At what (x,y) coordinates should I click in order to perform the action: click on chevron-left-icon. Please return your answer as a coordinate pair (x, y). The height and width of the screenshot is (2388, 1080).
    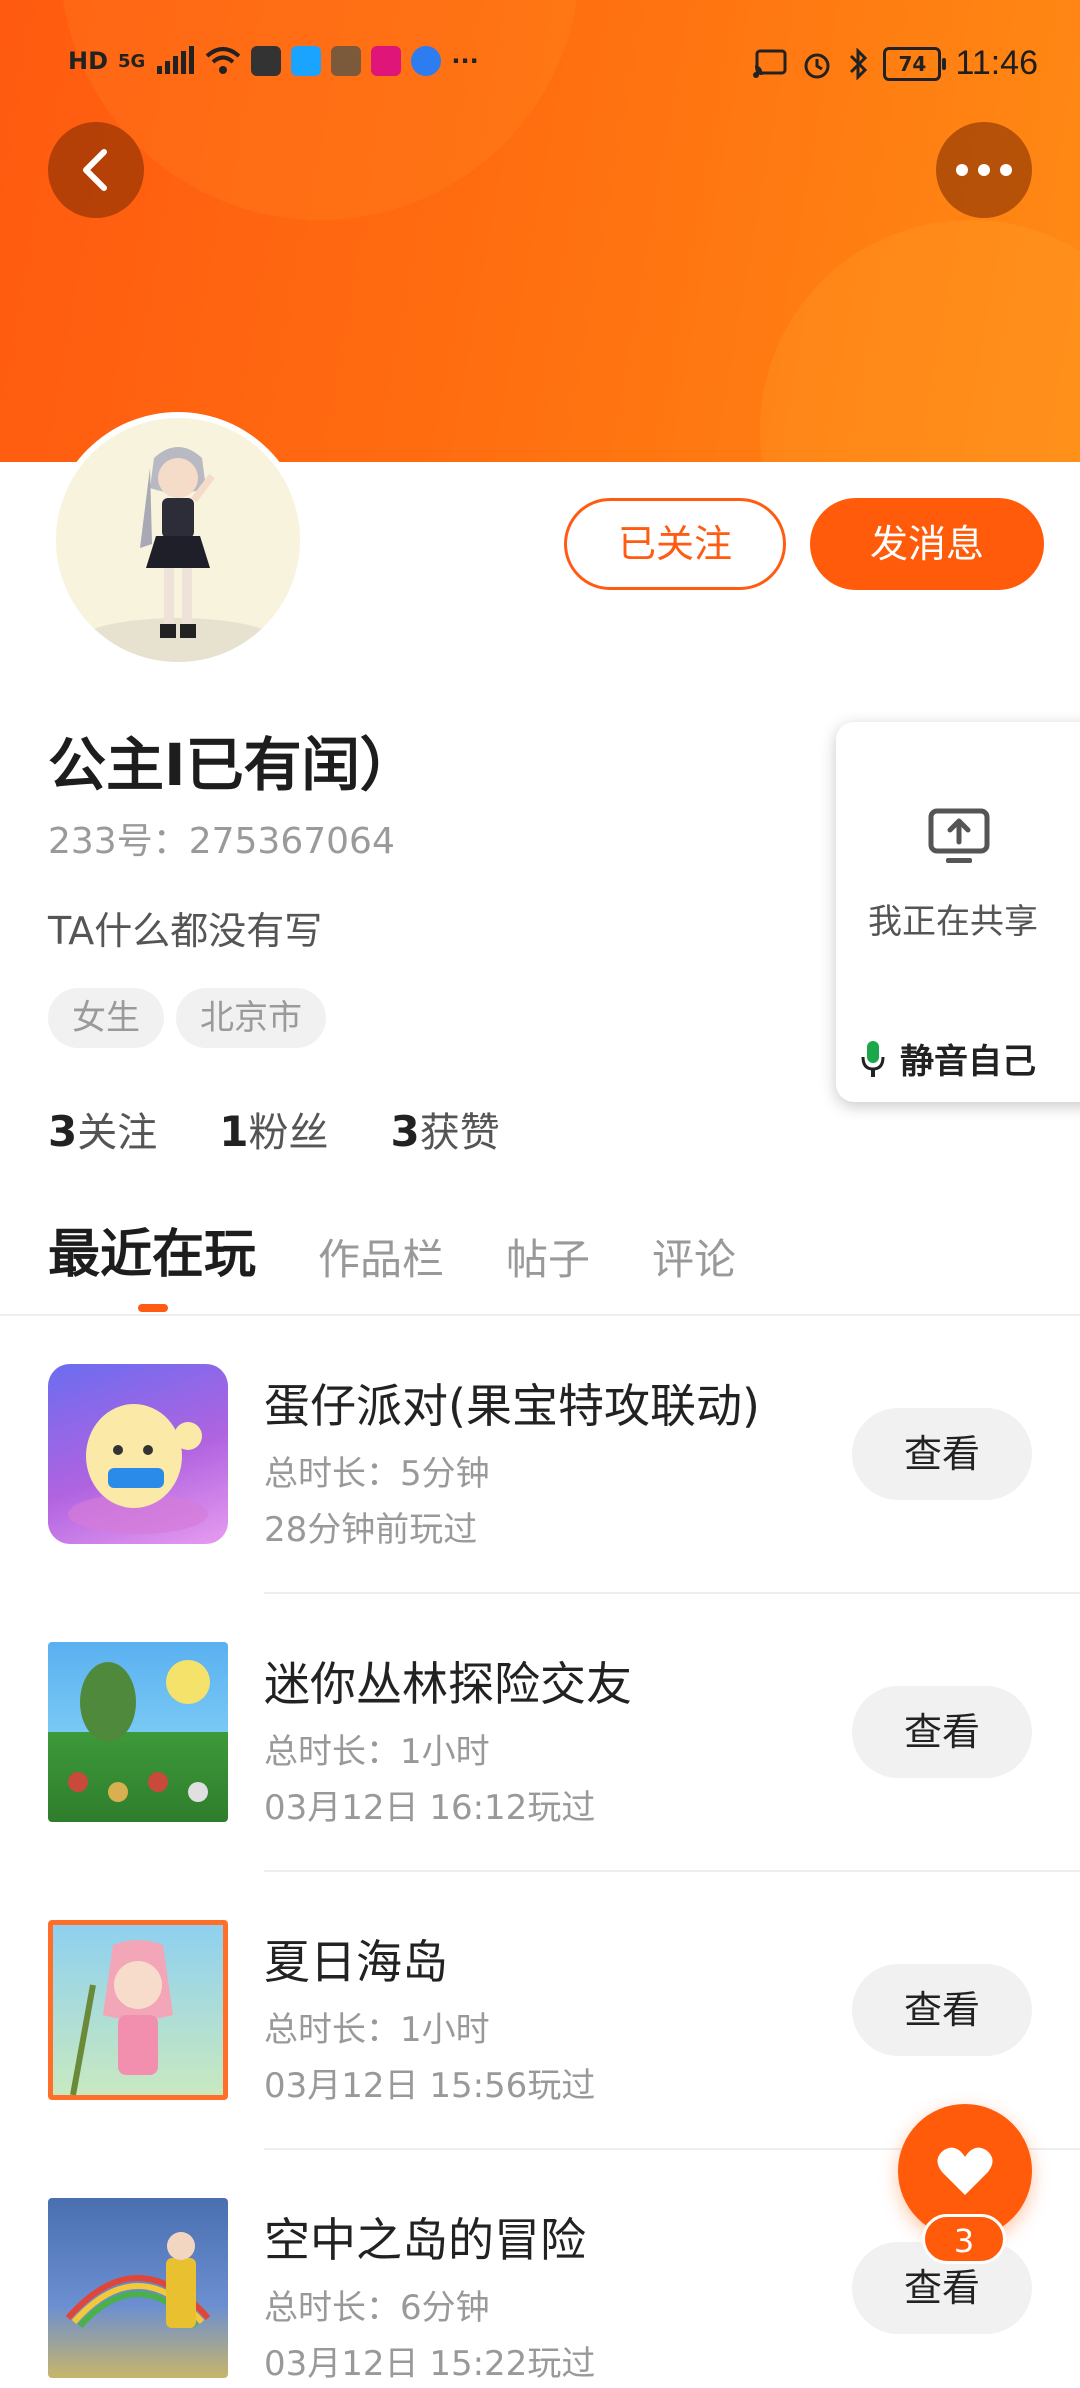
    Looking at the image, I should click on (95, 170).